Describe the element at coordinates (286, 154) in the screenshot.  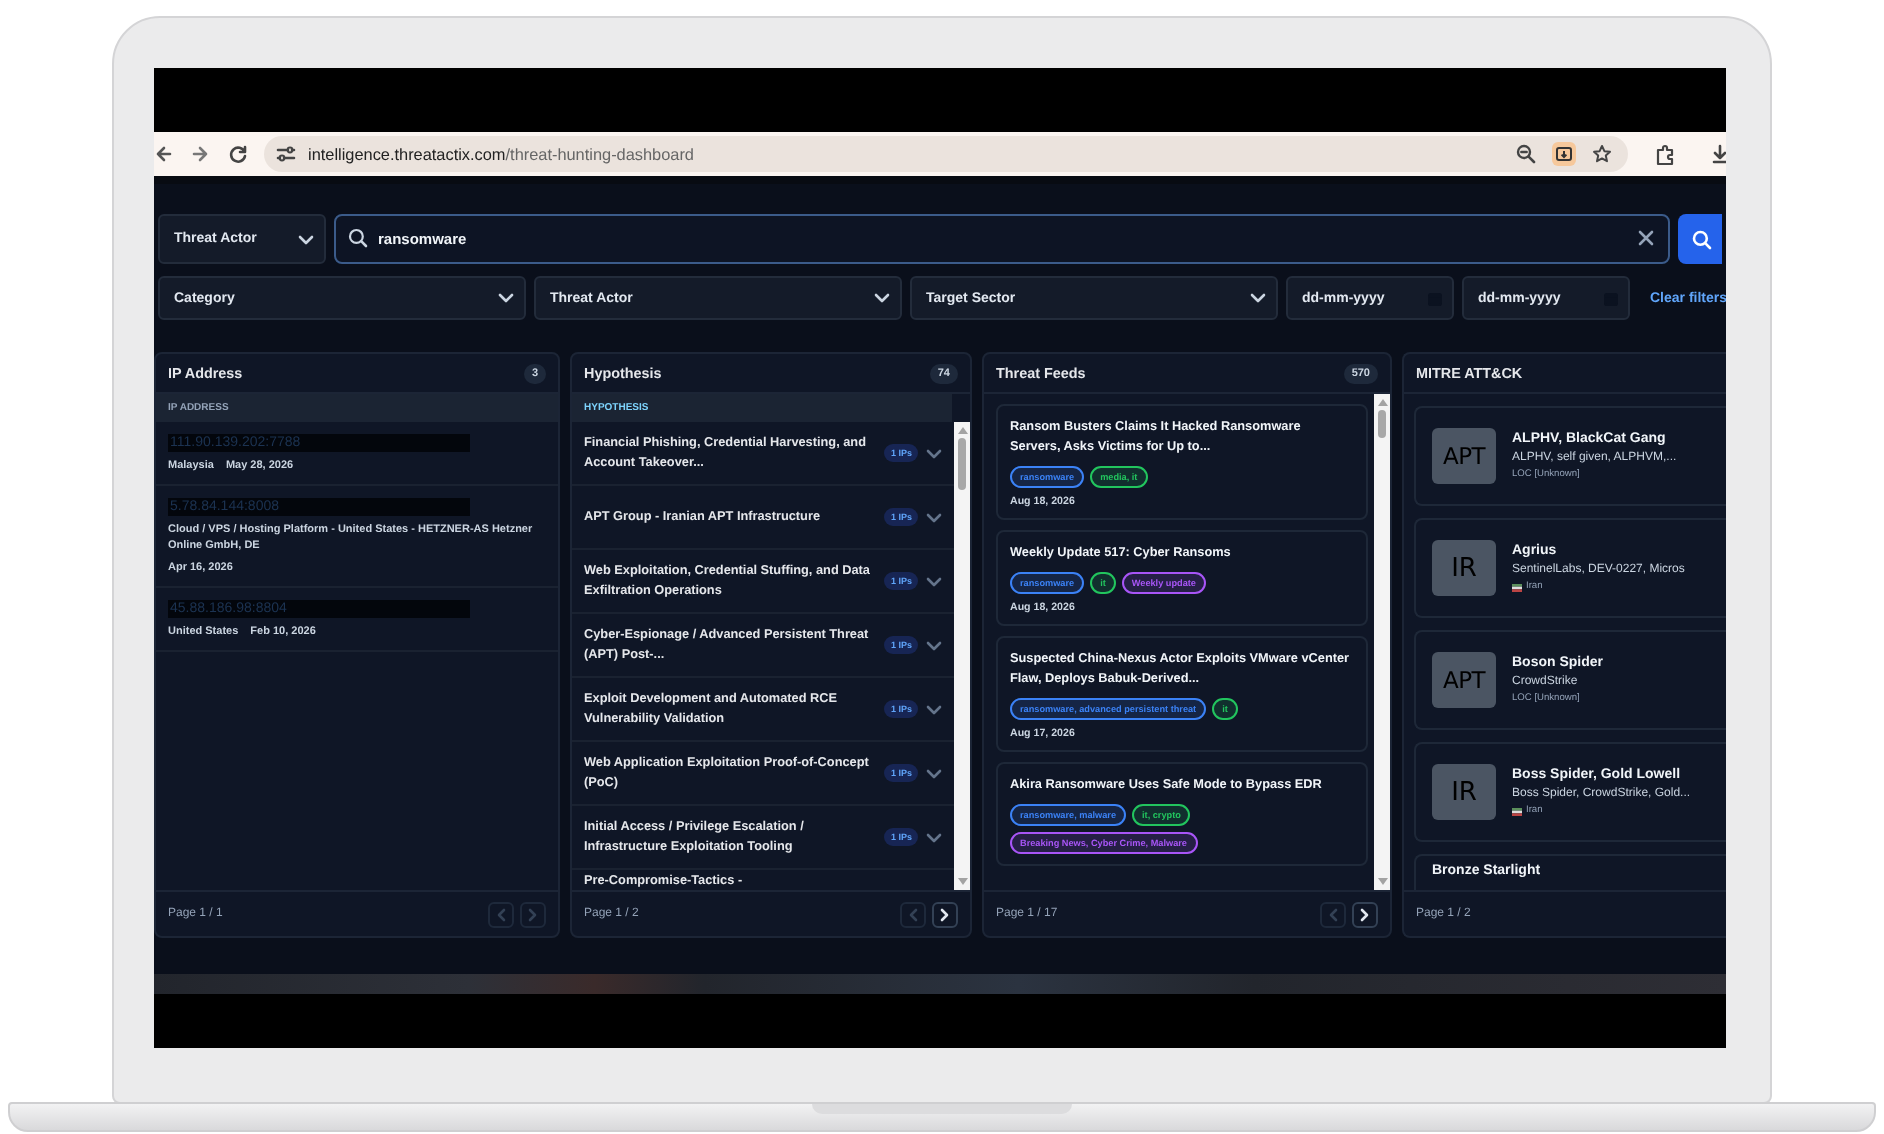
I see `site-info-icon` at that location.